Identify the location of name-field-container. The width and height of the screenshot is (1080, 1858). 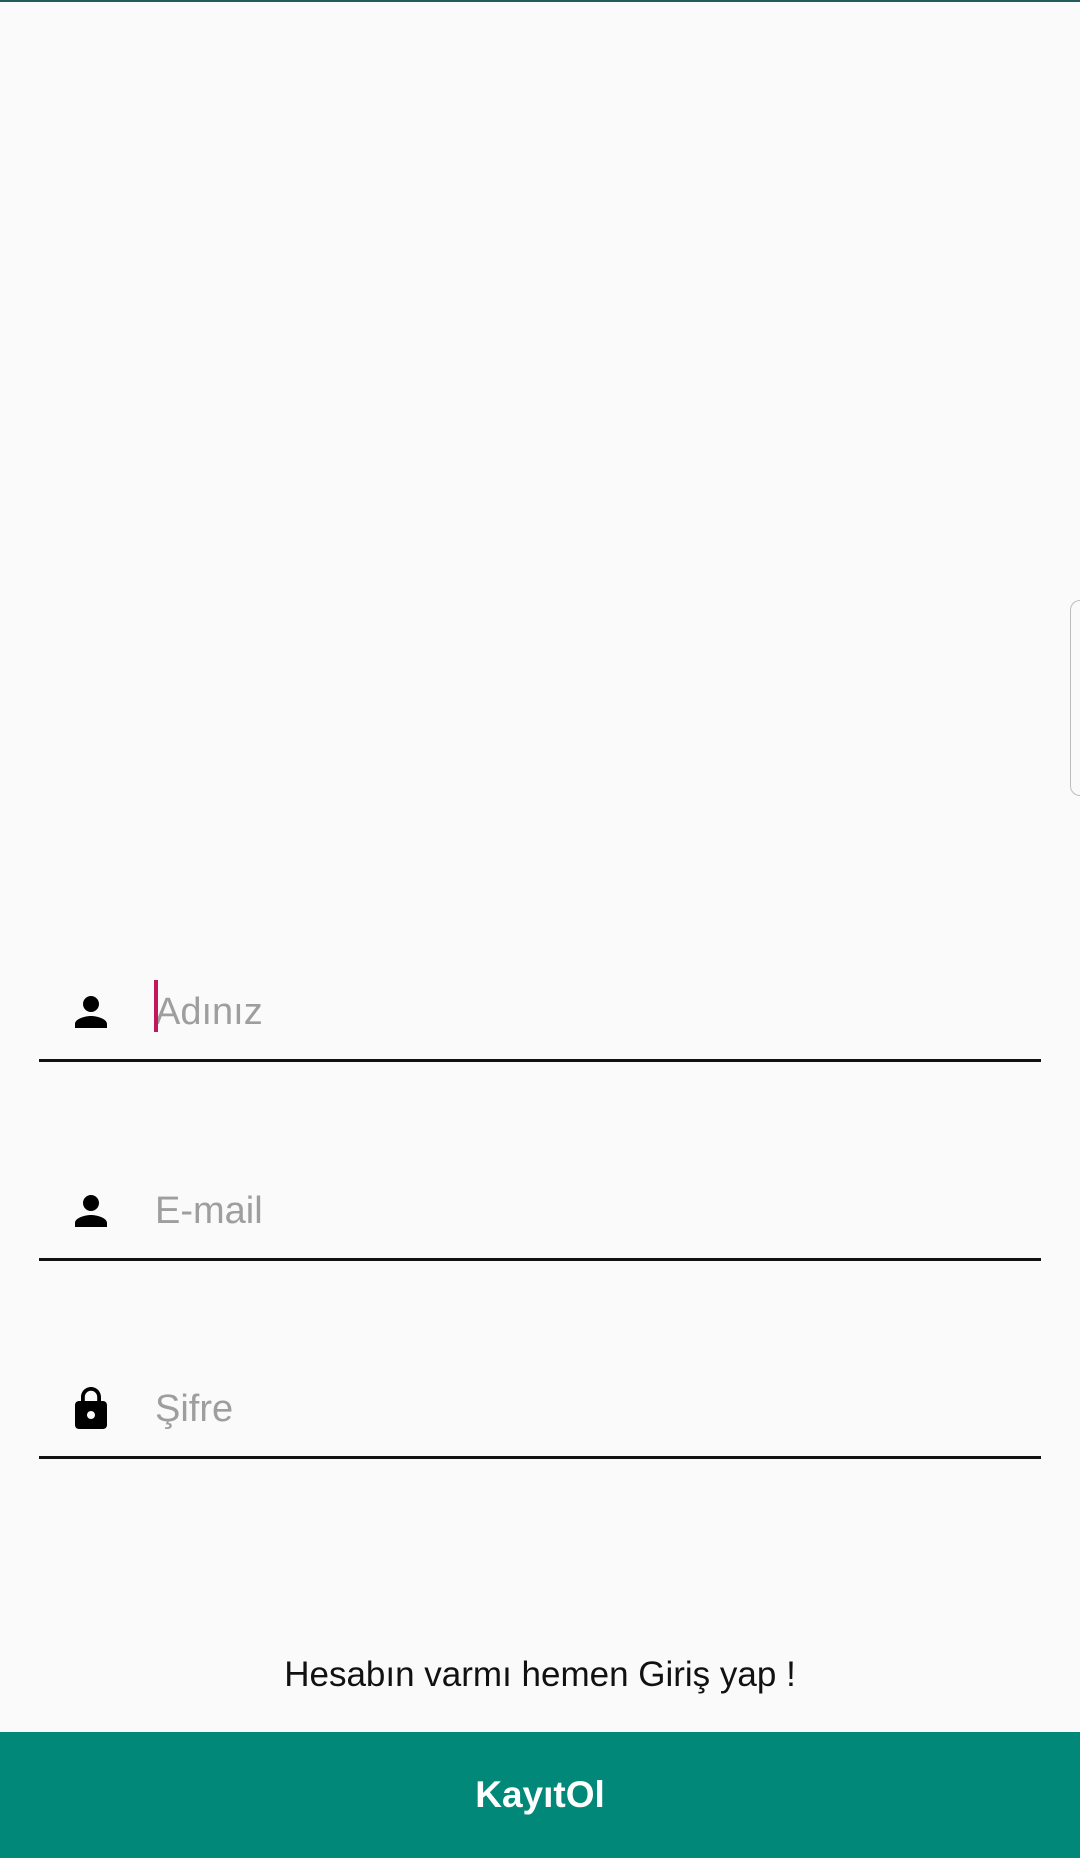
(540, 1012).